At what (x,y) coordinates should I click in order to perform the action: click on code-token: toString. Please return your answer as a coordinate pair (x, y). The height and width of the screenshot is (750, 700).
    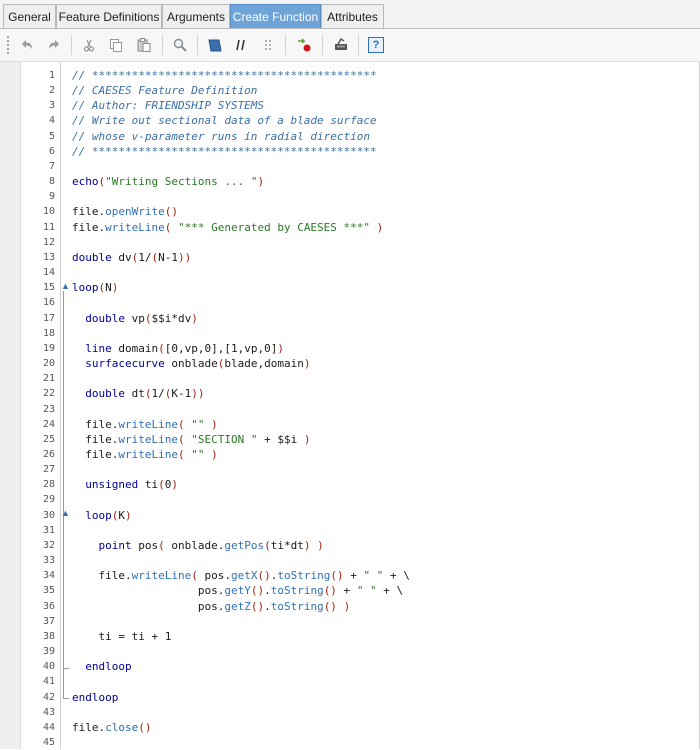
    Looking at the image, I should click on (297, 606).